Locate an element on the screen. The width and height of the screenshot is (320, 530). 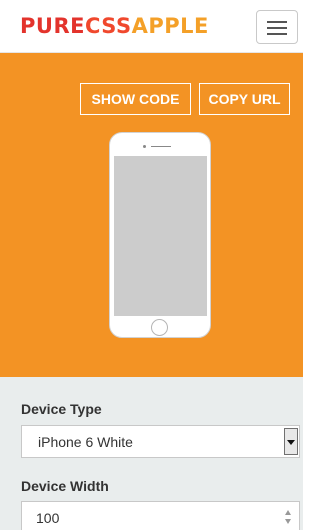
decrement-arrow-icon is located at coordinates (288, 521).